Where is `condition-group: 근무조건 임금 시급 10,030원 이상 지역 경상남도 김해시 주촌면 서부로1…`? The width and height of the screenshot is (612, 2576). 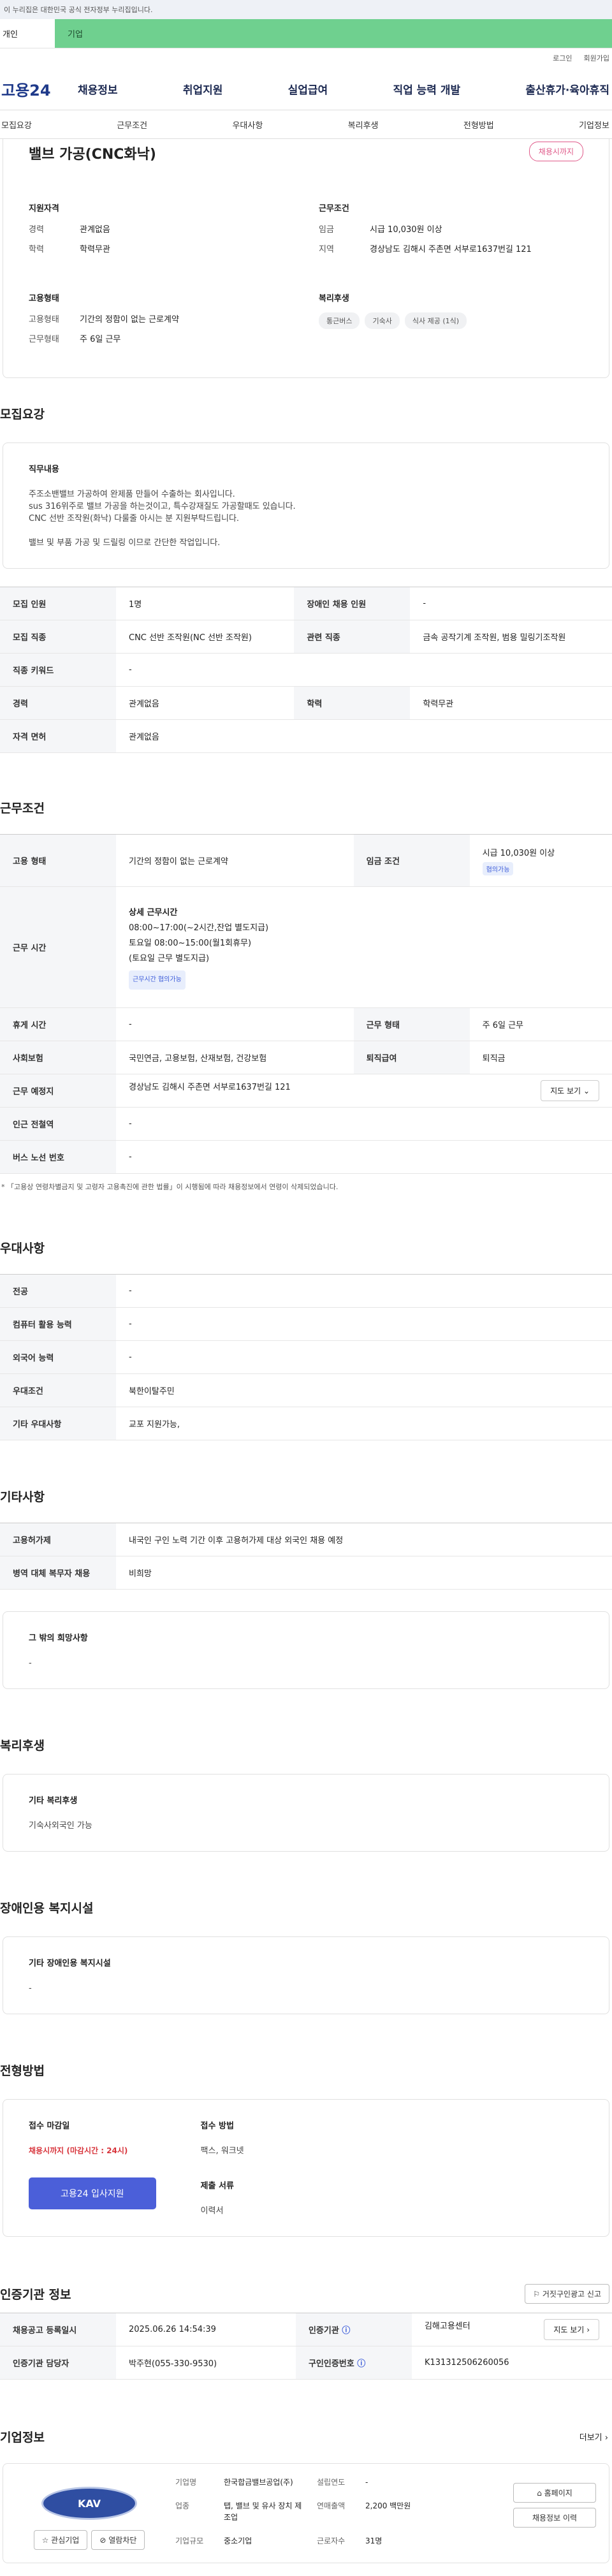 condition-group: 근무조건 임금 시급 10,030원 이상 지역 경상남도 김해시 주촌면 서부로1… is located at coordinates (451, 231).